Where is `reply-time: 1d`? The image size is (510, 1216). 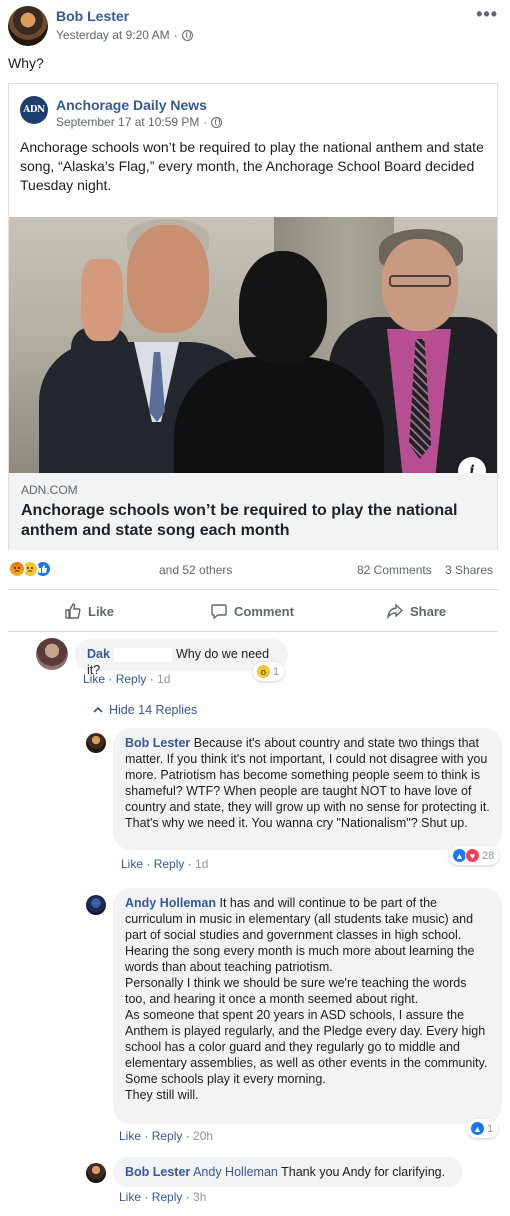 reply-time: 1d is located at coordinates (201, 864).